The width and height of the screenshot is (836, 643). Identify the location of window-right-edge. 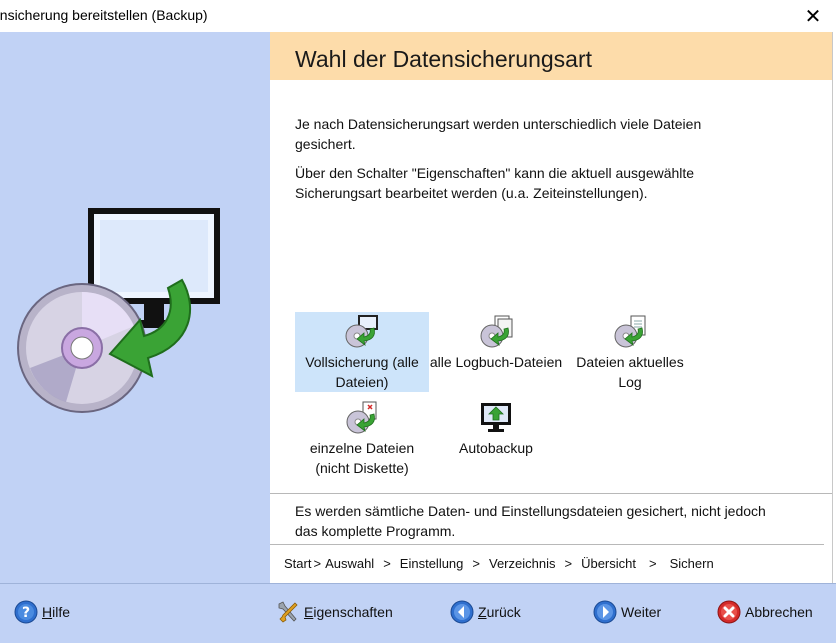
(834, 307).